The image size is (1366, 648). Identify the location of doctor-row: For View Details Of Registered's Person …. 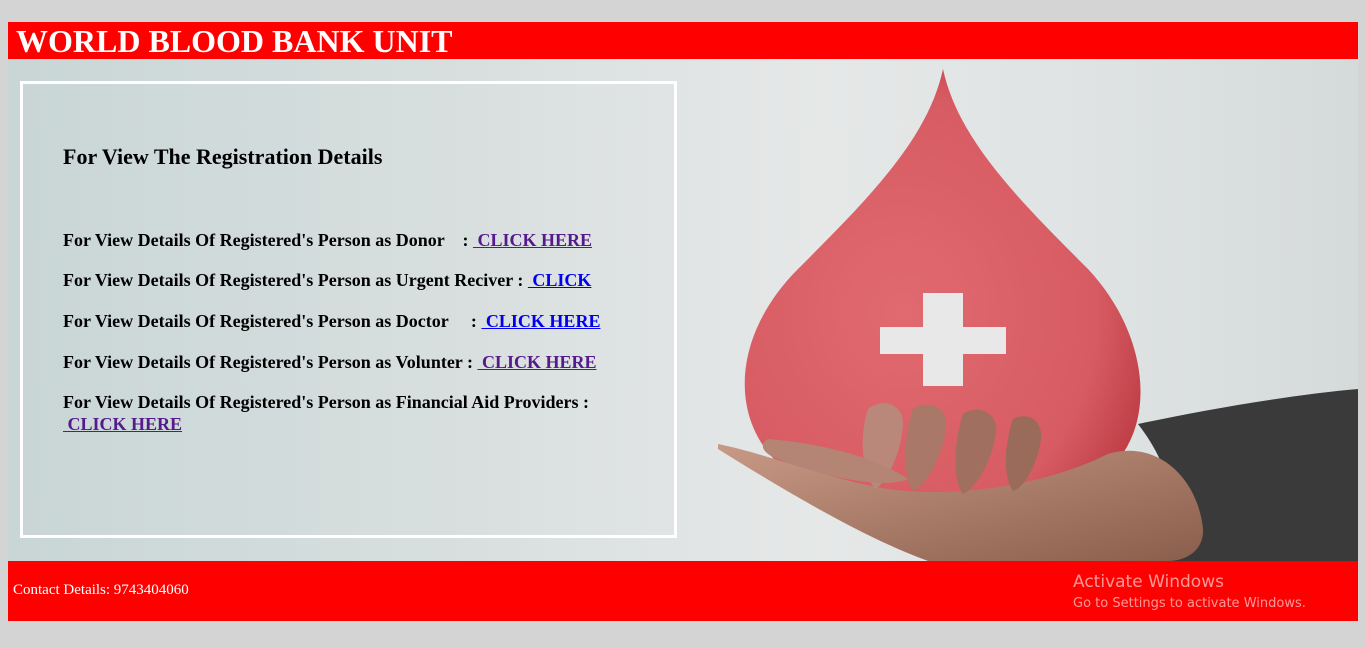
(331, 321).